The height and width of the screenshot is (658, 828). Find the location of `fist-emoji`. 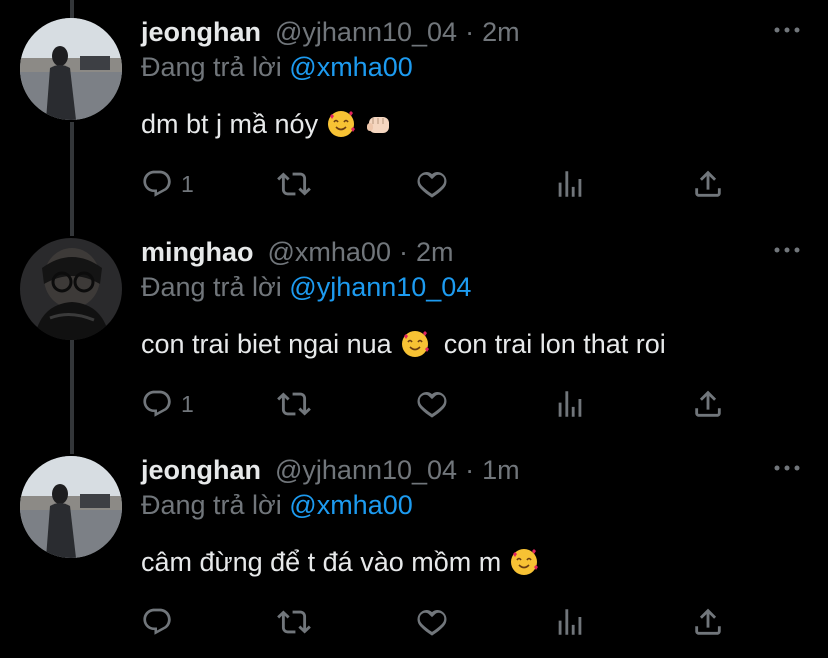

fist-emoji is located at coordinates (378, 125).